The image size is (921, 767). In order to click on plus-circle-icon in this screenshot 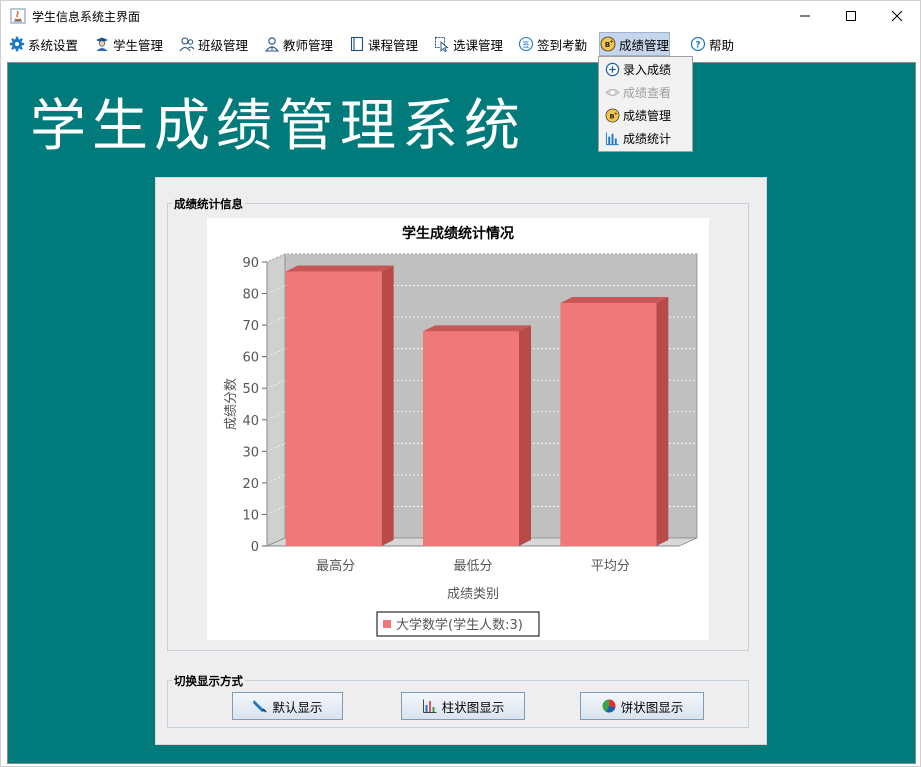, I will do `click(612, 69)`.